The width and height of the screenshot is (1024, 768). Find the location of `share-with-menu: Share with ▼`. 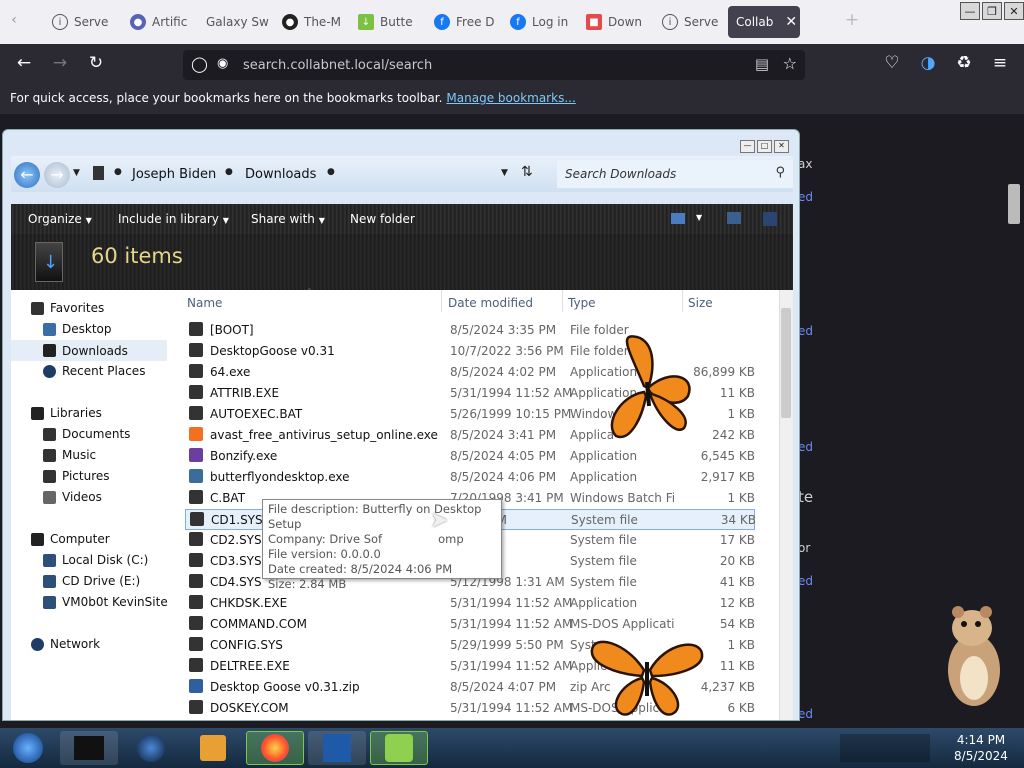

share-with-menu: Share with ▼ is located at coordinates (288, 219).